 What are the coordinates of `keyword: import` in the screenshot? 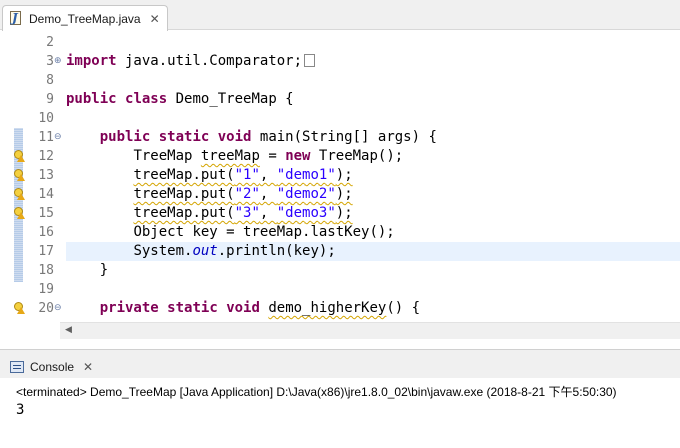 It's located at (91, 61).